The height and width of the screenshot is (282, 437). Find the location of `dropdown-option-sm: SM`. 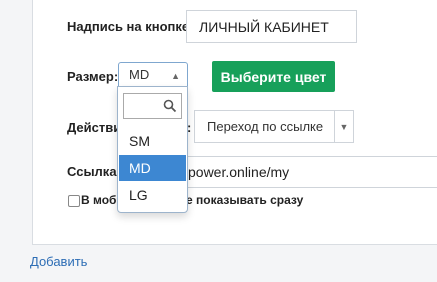

dropdown-option-sm: SM is located at coordinates (152, 141).